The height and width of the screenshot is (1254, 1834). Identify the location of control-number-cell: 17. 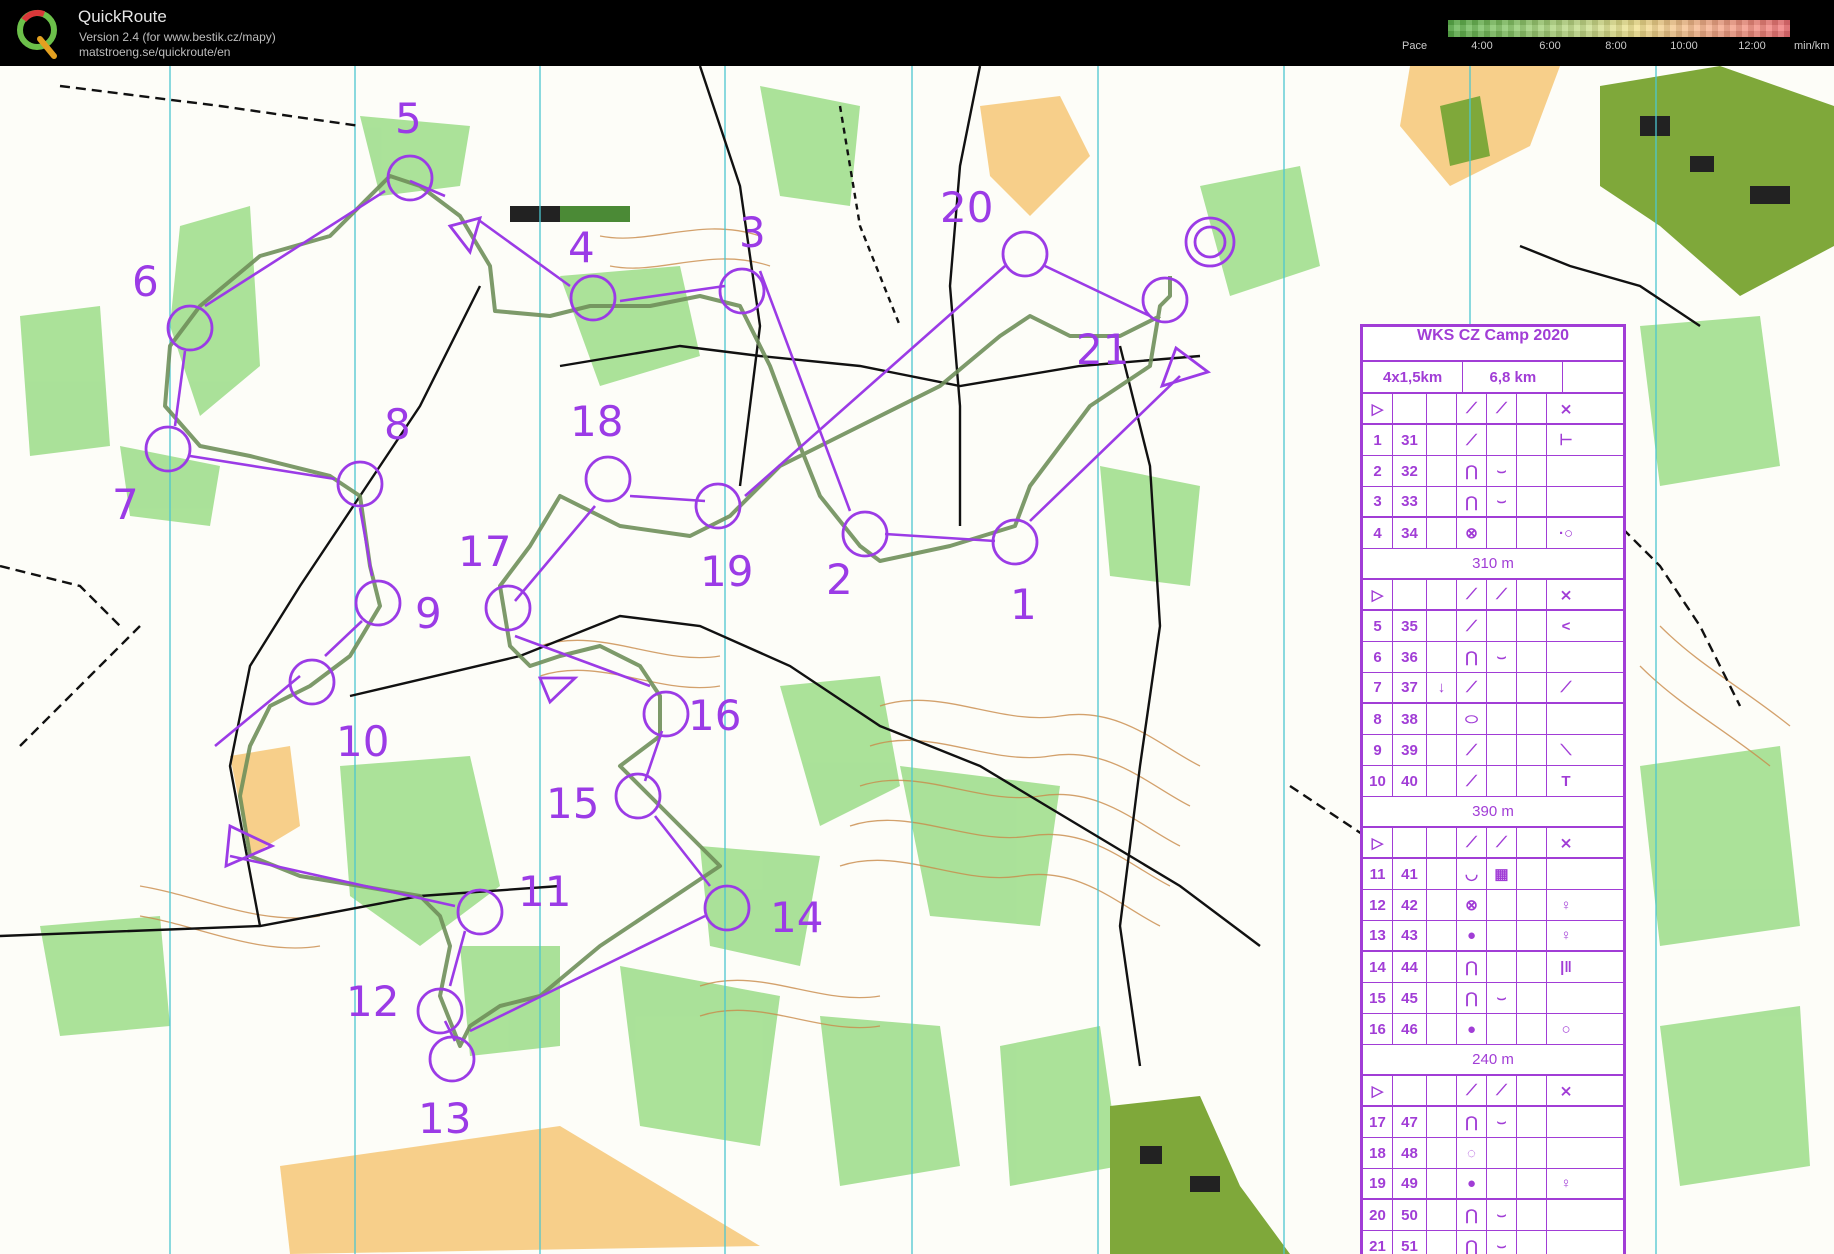
(1378, 1122).